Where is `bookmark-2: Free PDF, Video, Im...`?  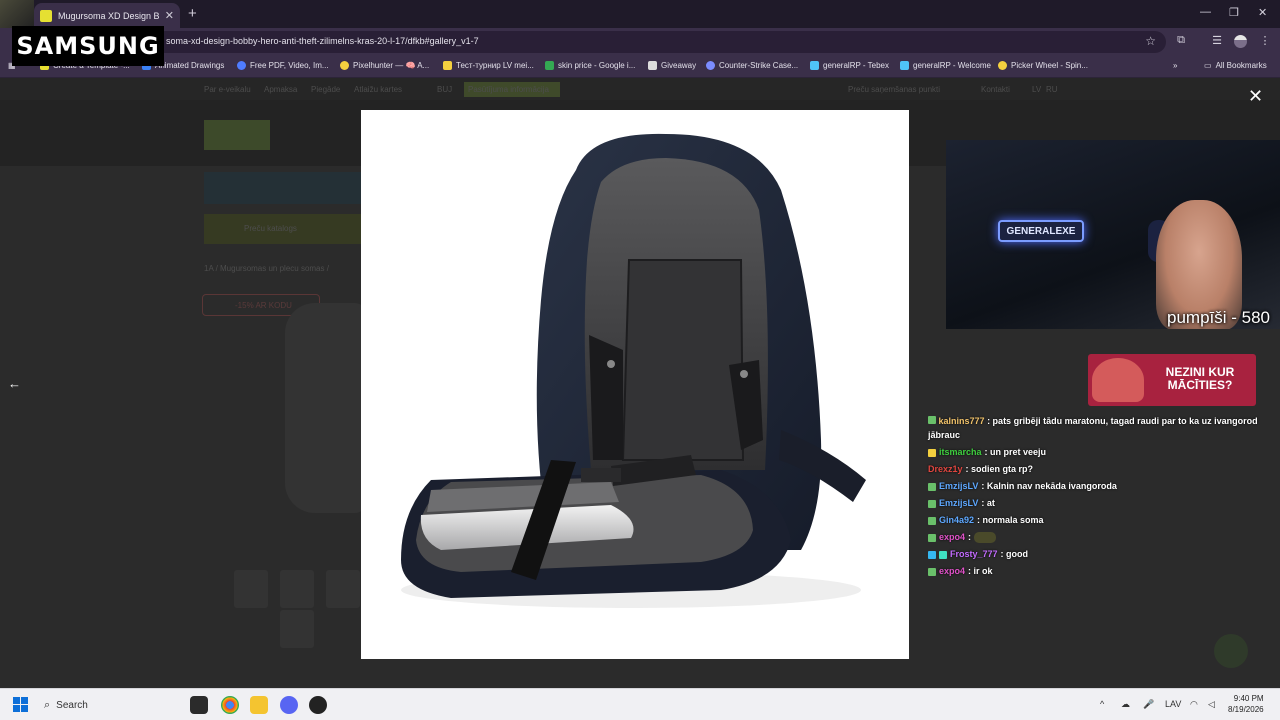 bookmark-2: Free PDF, Video, Im... is located at coordinates (283, 65).